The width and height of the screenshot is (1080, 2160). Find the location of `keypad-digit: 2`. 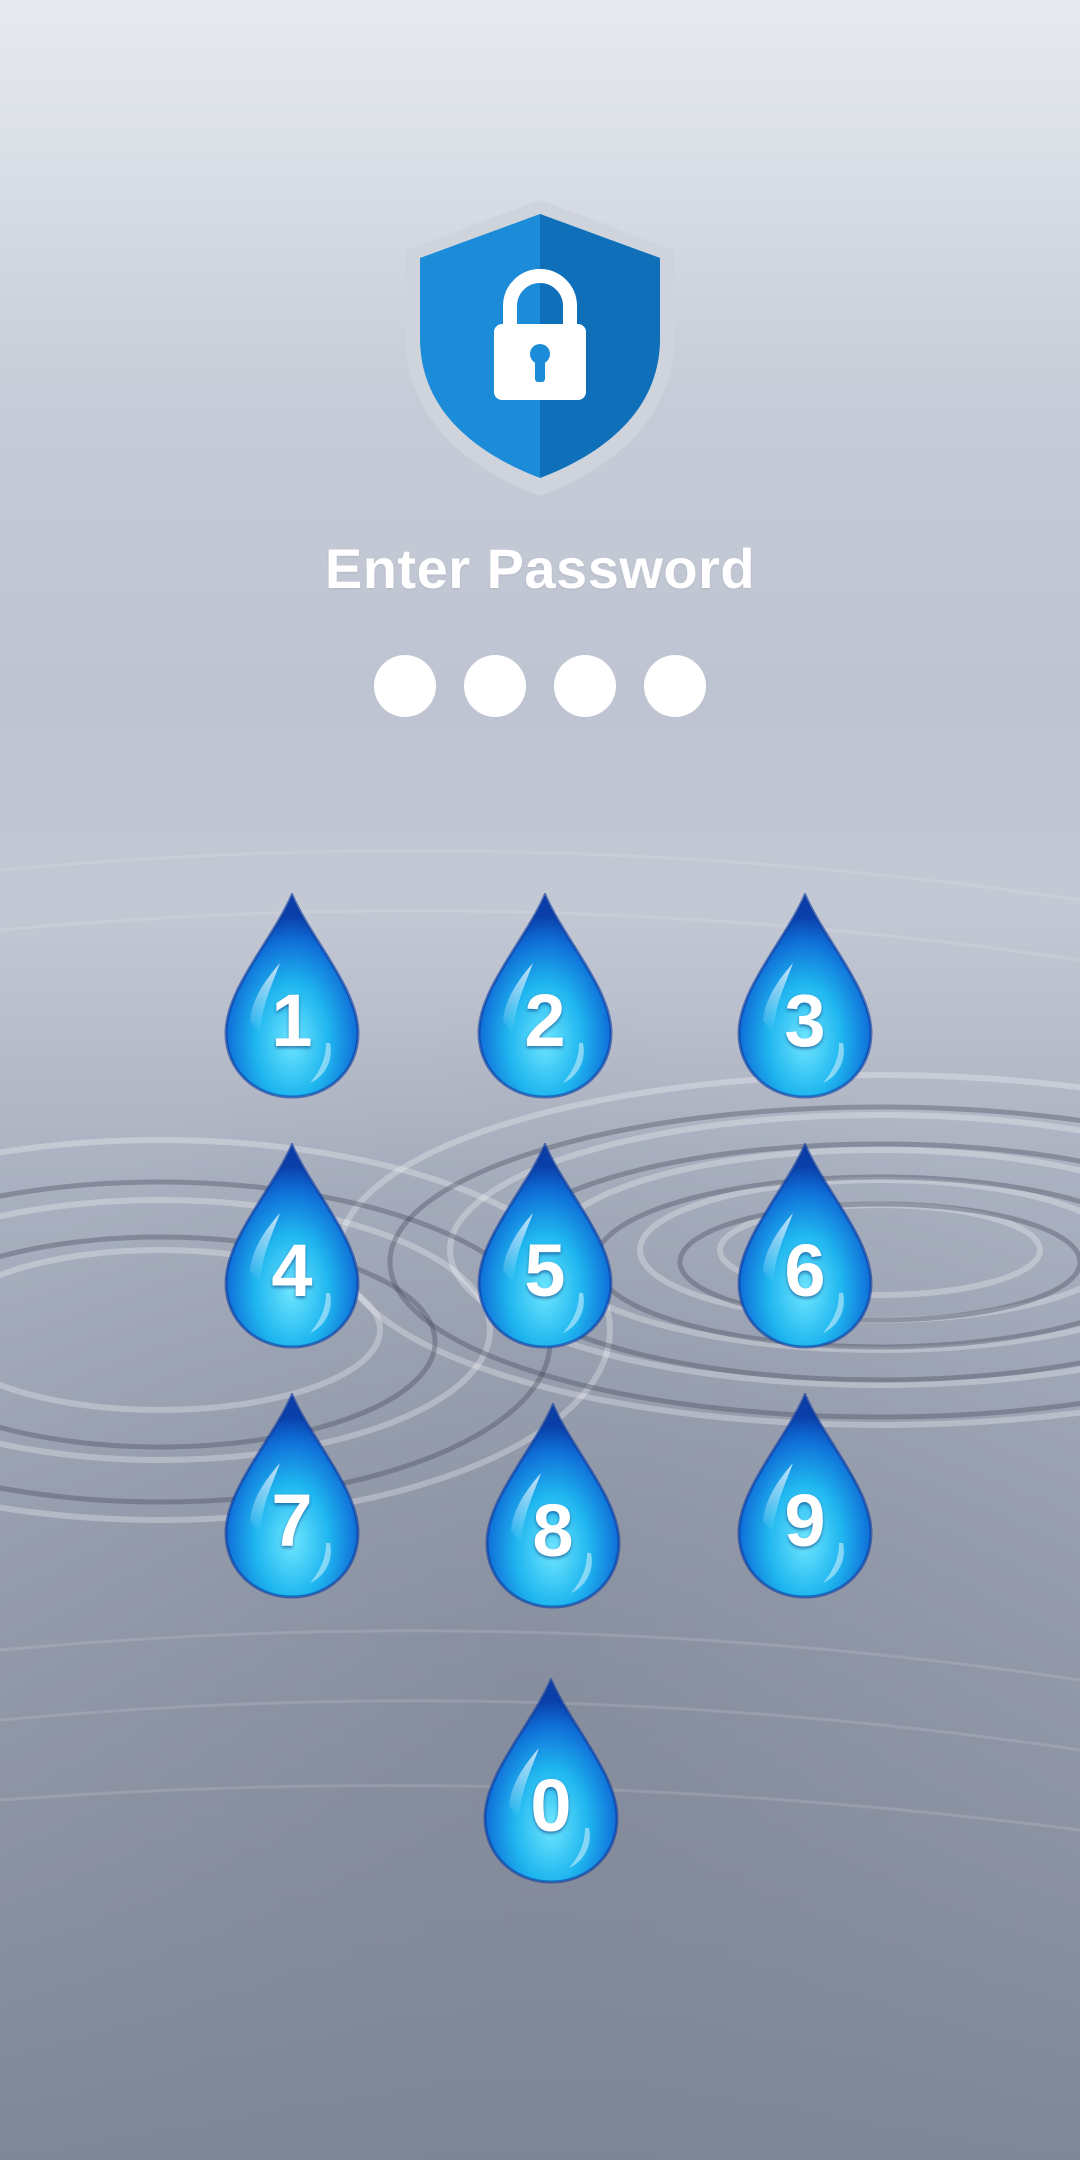

keypad-digit: 2 is located at coordinates (545, 1020).